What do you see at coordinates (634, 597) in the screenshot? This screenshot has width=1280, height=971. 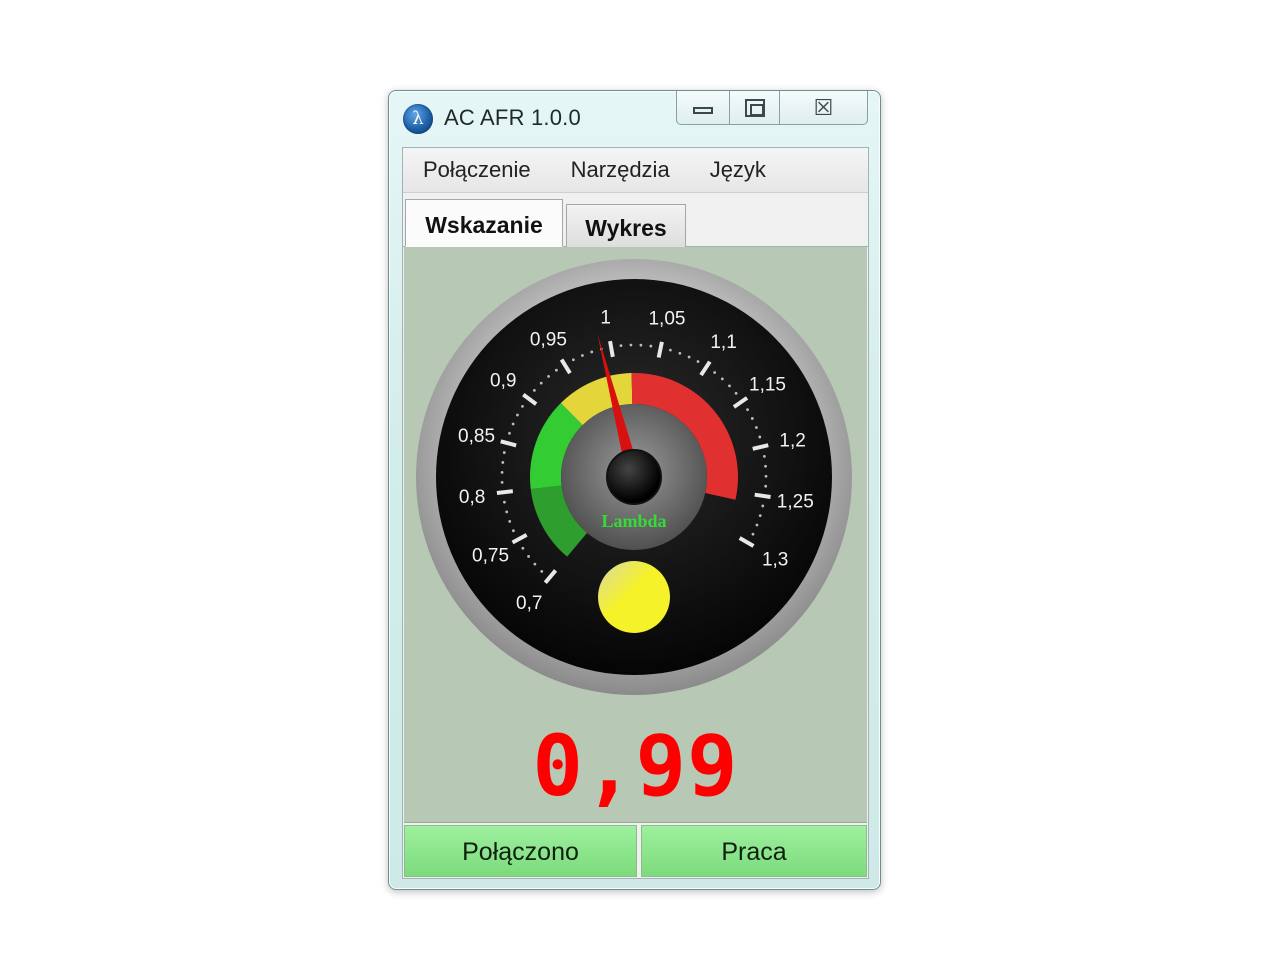 I see `status-lamp` at bounding box center [634, 597].